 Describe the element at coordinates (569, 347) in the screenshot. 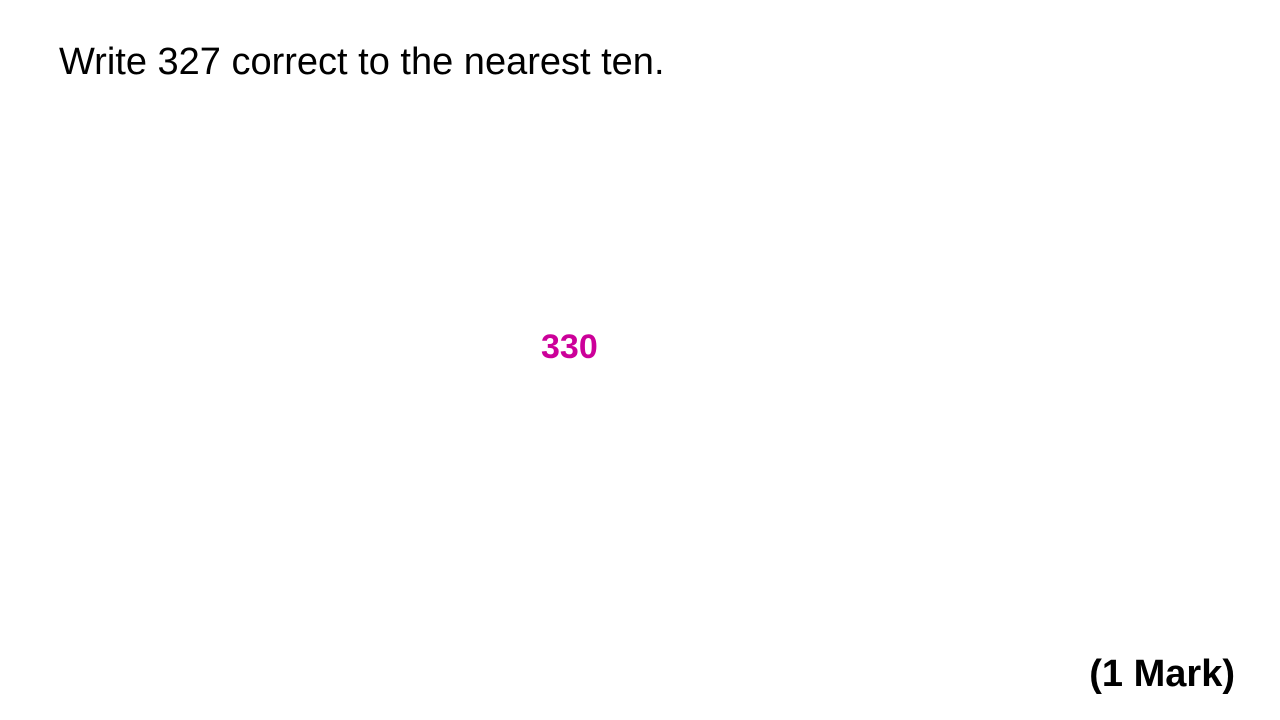

I see `answer-text: 330` at that location.